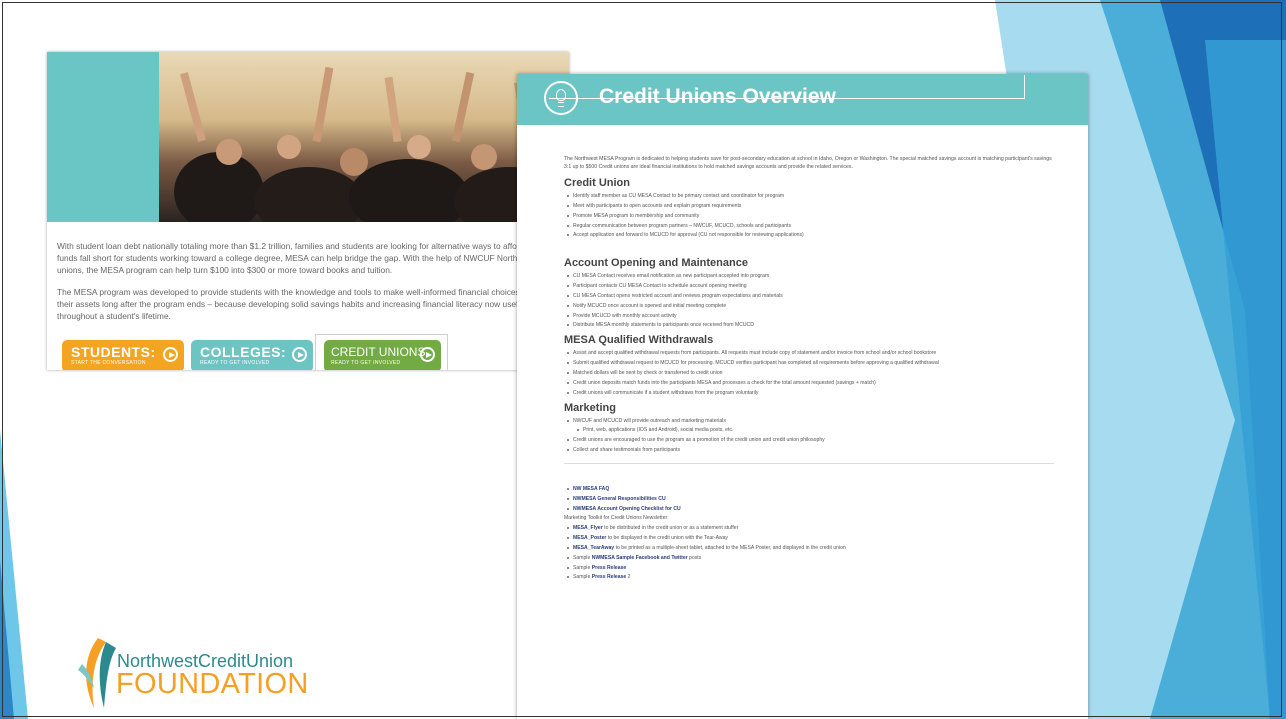  Describe the element at coordinates (619, 499) in the screenshot. I see `link-general-responsibilities-label: NWMESA General Responsibilities CU` at that location.